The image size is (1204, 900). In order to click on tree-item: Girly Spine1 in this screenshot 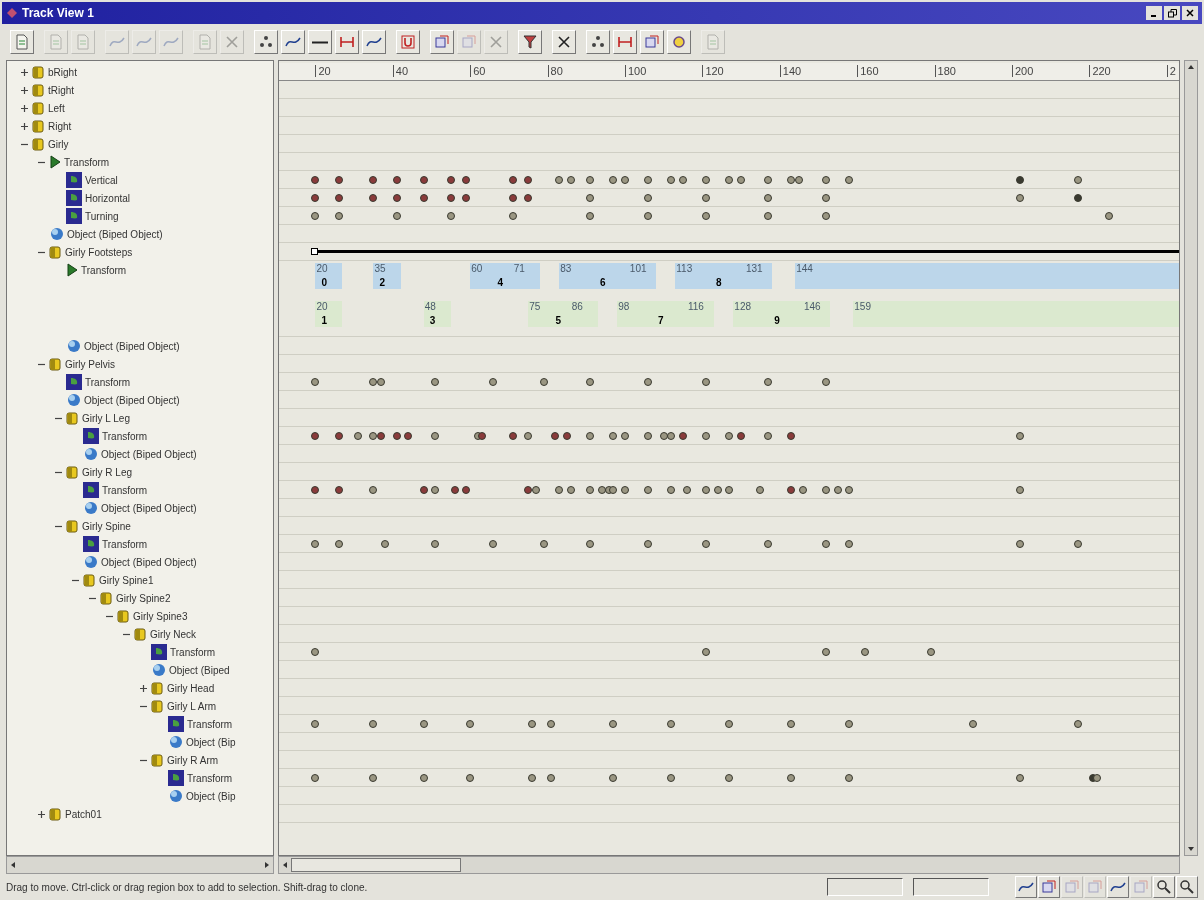, I will do `click(126, 580)`.